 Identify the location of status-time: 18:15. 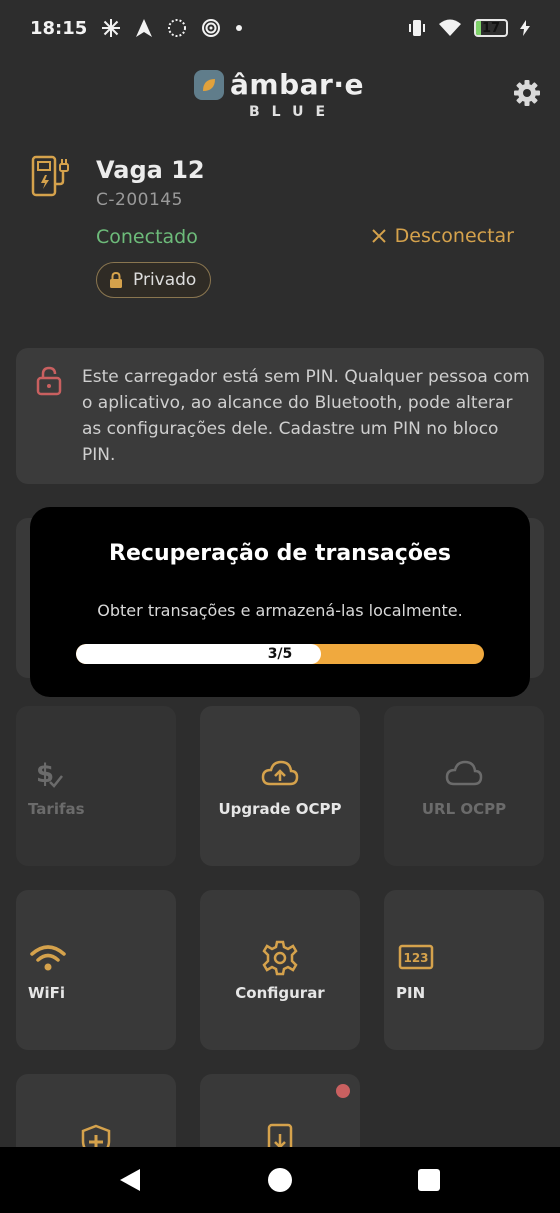
(59, 28).